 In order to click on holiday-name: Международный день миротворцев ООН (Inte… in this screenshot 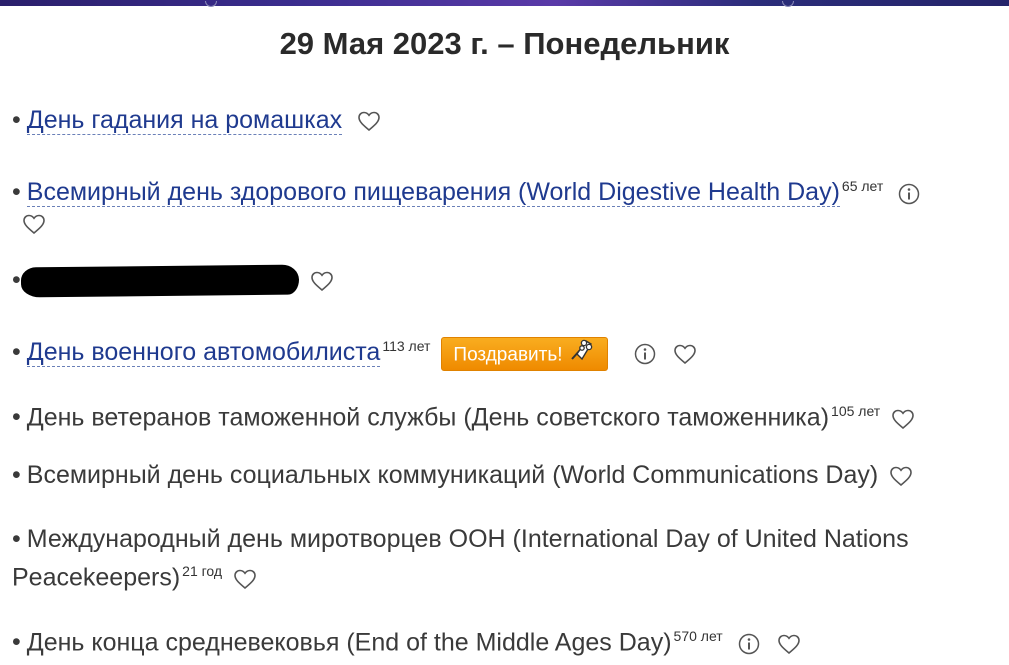, I will do `click(460, 558)`.